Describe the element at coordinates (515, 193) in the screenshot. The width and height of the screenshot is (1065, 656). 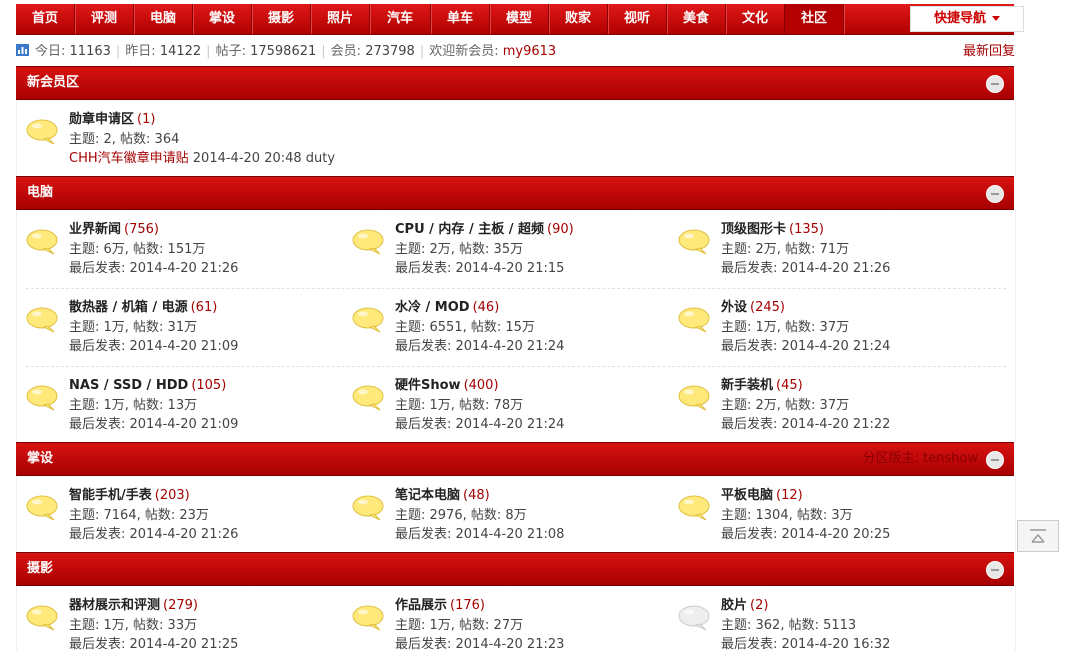
I see `section-header-computer: 电脑` at that location.